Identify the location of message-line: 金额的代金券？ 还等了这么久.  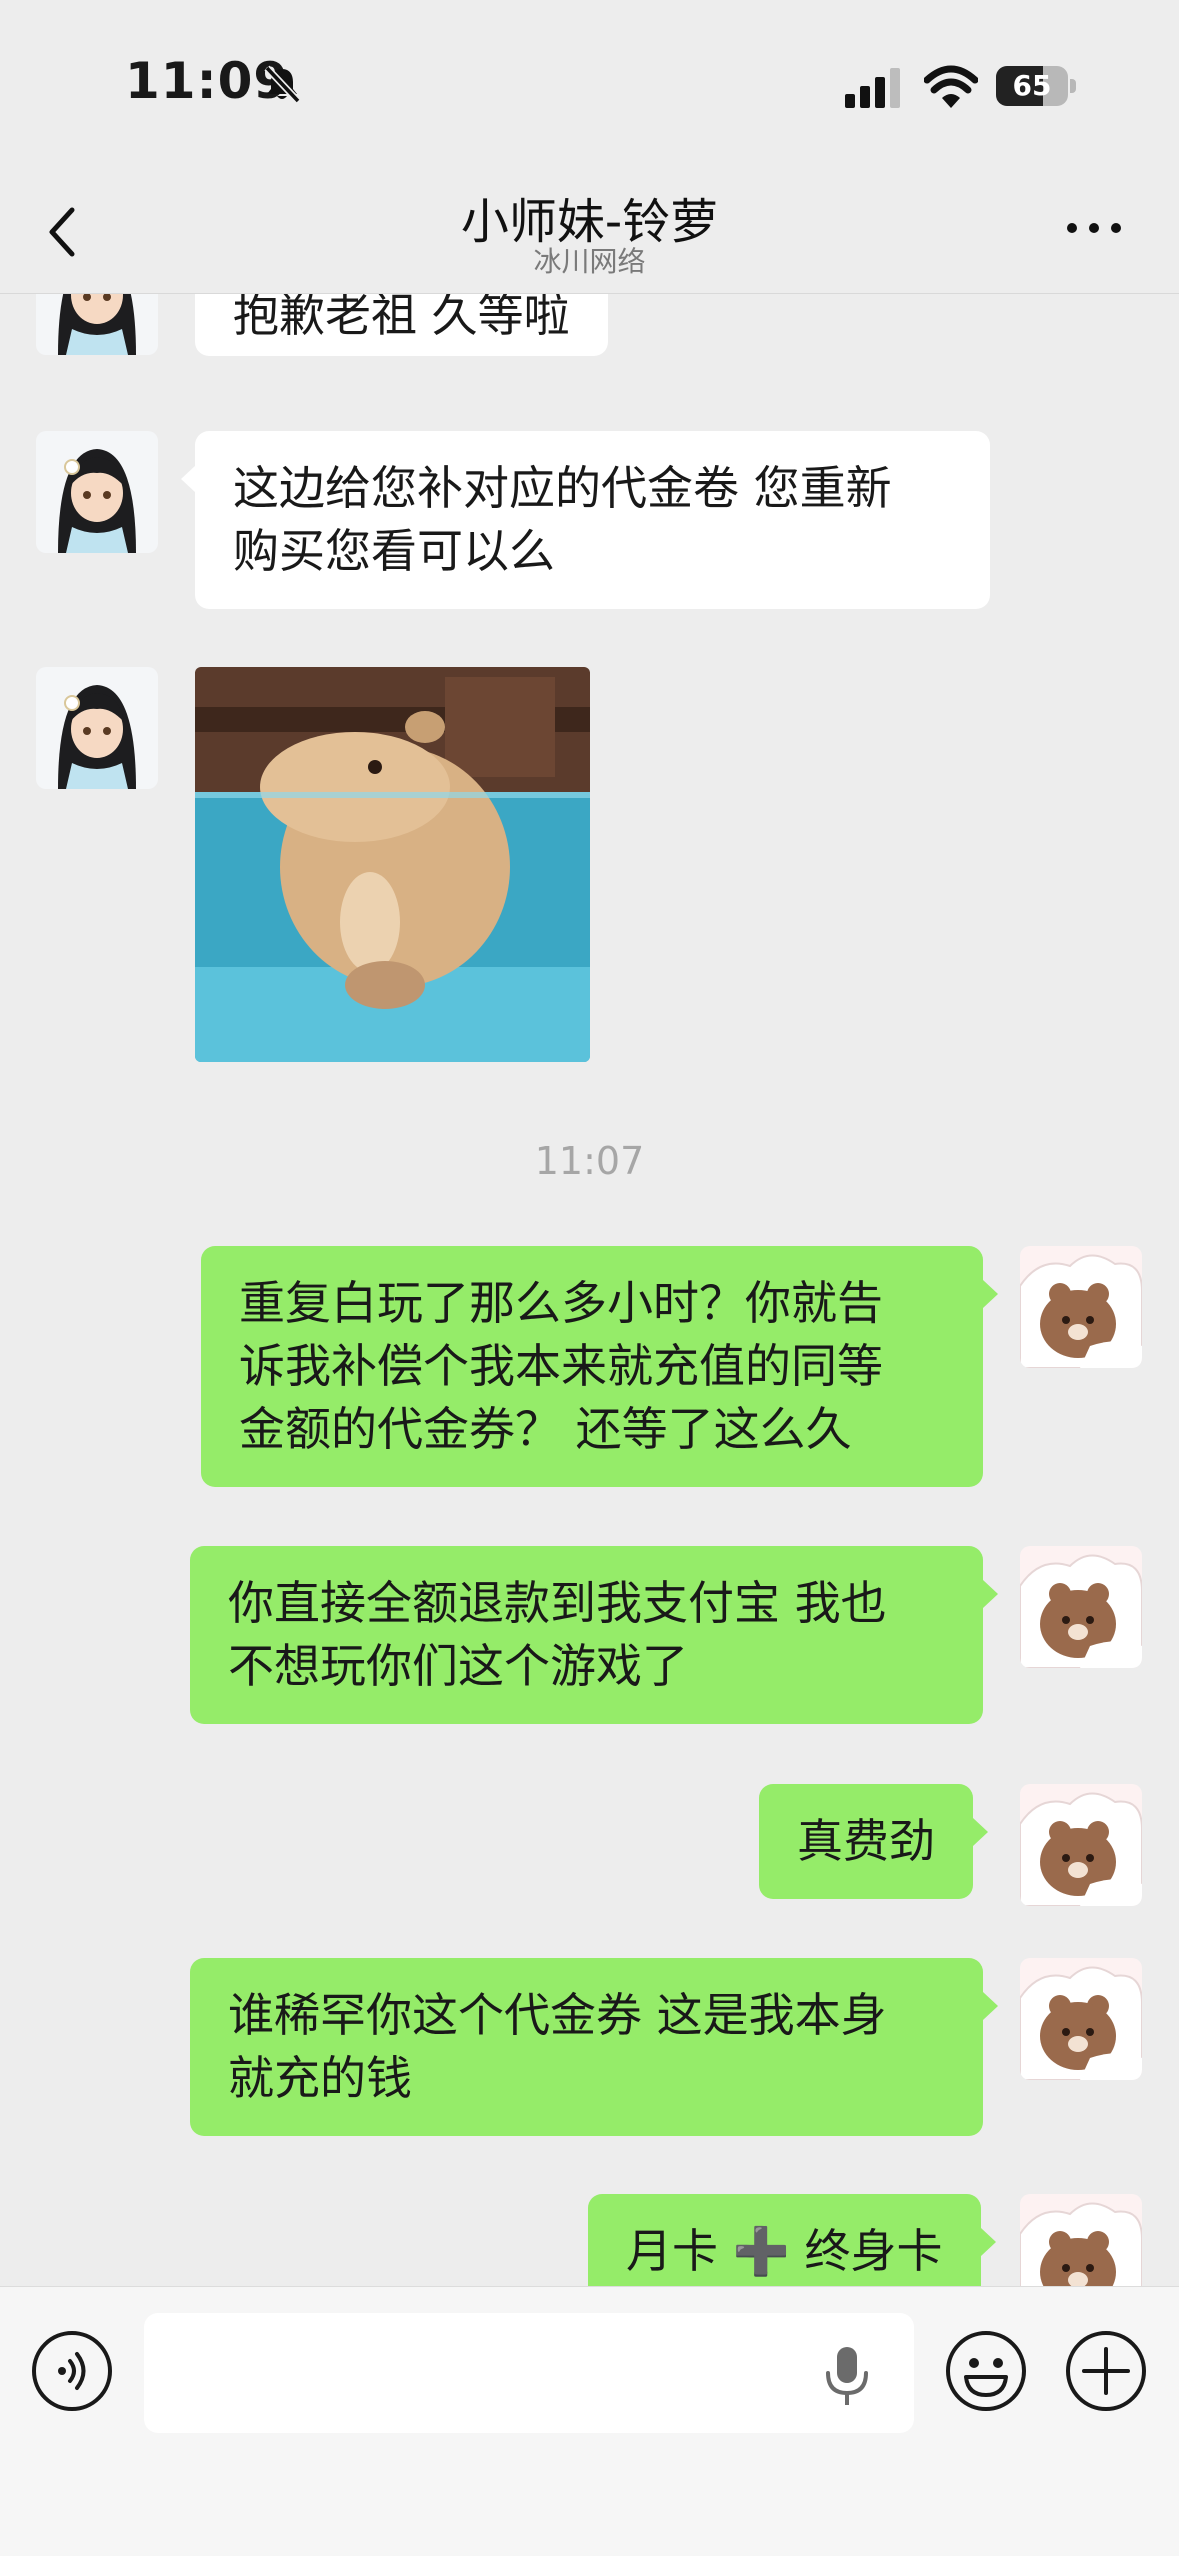
(545, 1429).